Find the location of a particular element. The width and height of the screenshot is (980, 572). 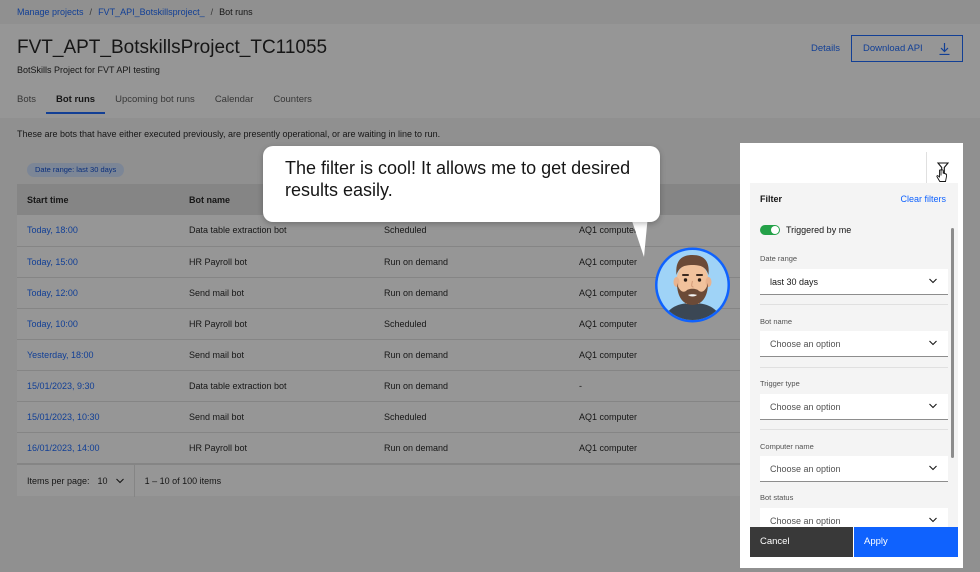

trigger-type-placeholder: Choose an option is located at coordinates (805, 407).